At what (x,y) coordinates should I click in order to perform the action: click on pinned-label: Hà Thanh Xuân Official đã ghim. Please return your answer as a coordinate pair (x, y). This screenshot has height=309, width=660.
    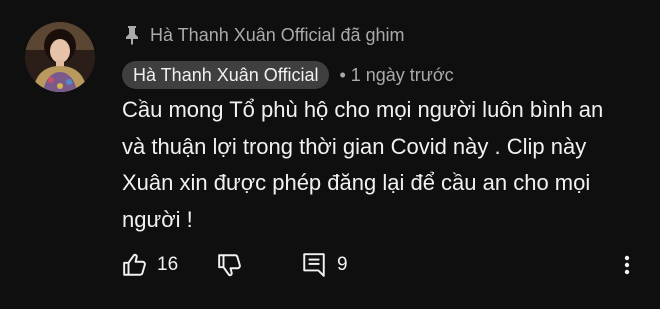
    Looking at the image, I should click on (264, 35).